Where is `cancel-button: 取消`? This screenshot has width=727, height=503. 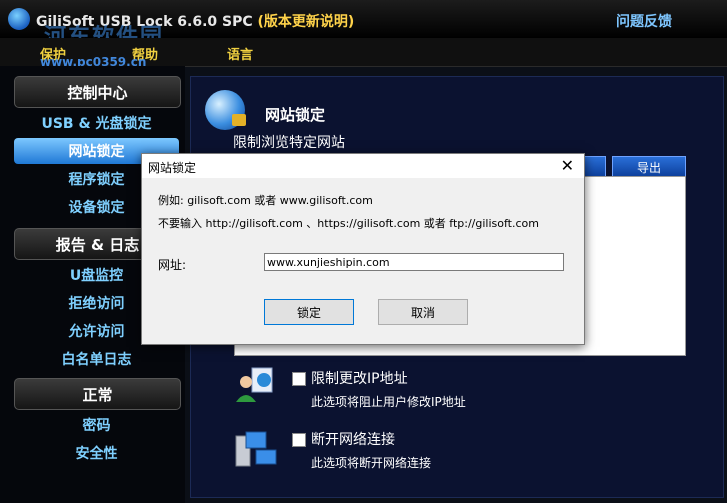 cancel-button: 取消 is located at coordinates (423, 312).